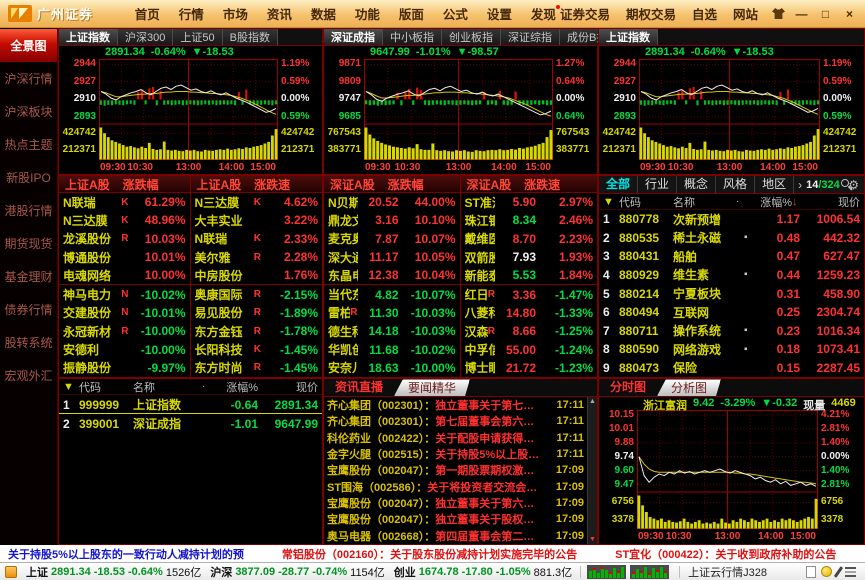 The image size is (865, 580). What do you see at coordinates (257, 220) in the screenshot?
I see `stock-row: 大丰实业 3.22%` at bounding box center [257, 220].